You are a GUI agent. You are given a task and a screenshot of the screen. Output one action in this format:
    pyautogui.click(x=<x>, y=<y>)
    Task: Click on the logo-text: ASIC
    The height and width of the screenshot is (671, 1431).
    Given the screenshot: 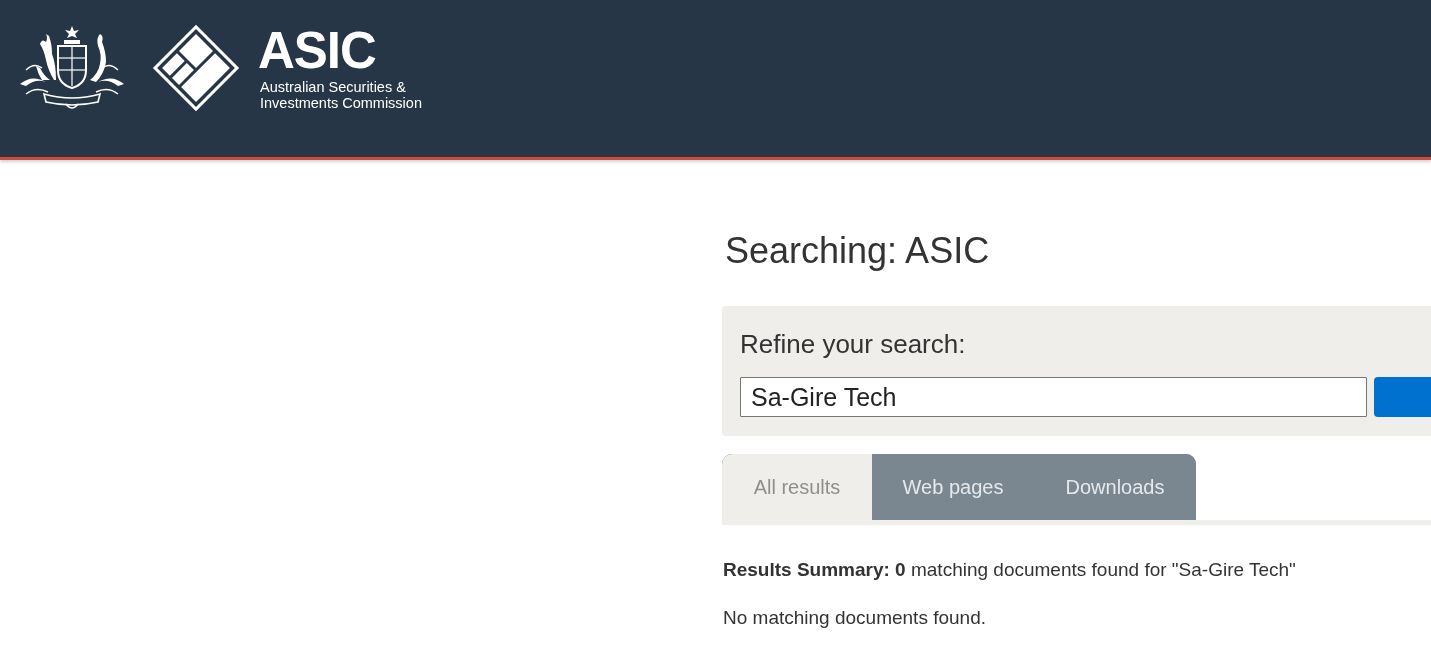 What is the action you would take?
    pyautogui.click(x=317, y=51)
    